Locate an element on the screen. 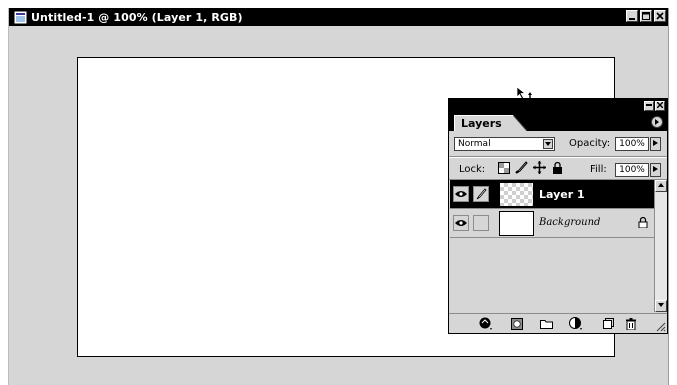 The image size is (677, 385). blend-opacity-row: Normal Opacity: 100% is located at coordinates (558, 144).